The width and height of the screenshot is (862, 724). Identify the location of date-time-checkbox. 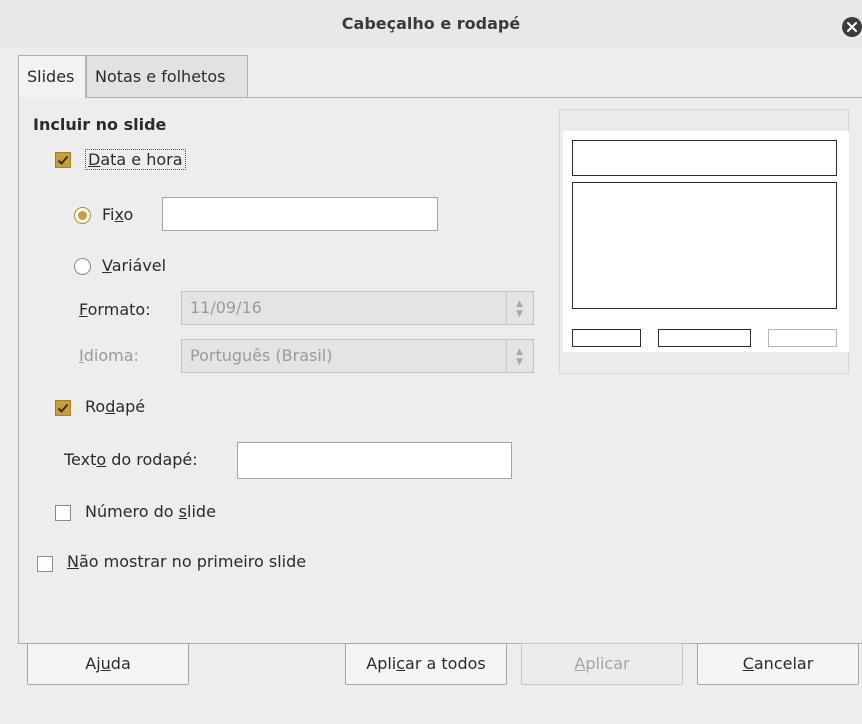
(63, 160).